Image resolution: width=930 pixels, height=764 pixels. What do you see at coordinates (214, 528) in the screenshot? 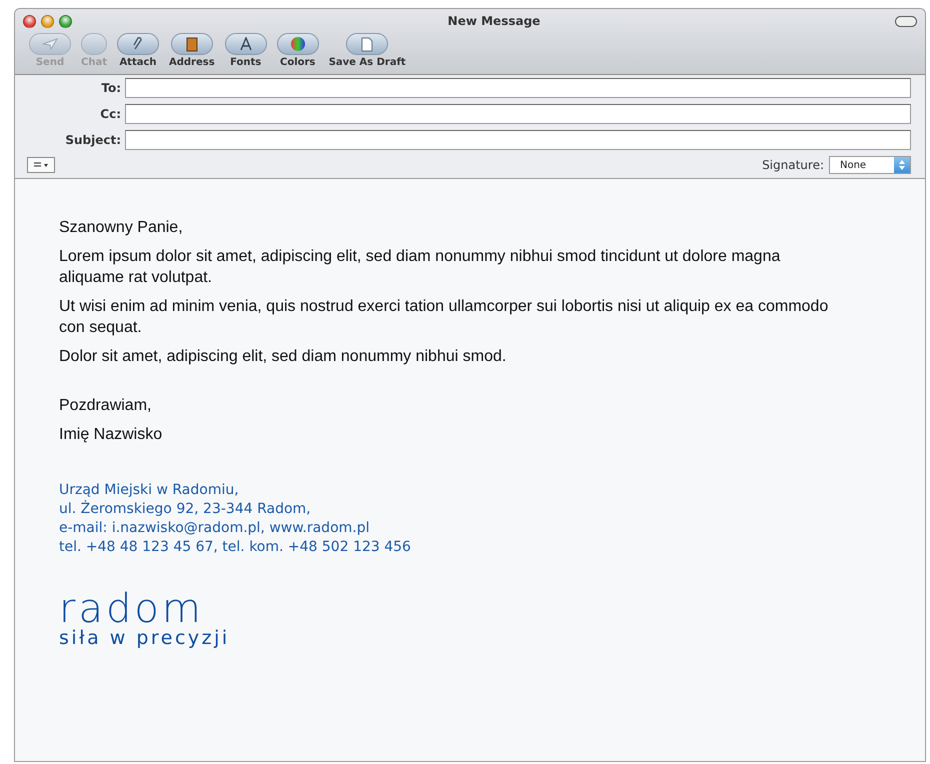
I see `contact-line: e-mail: i.nazwisko@radom.pl, www.radom.pl` at bounding box center [214, 528].